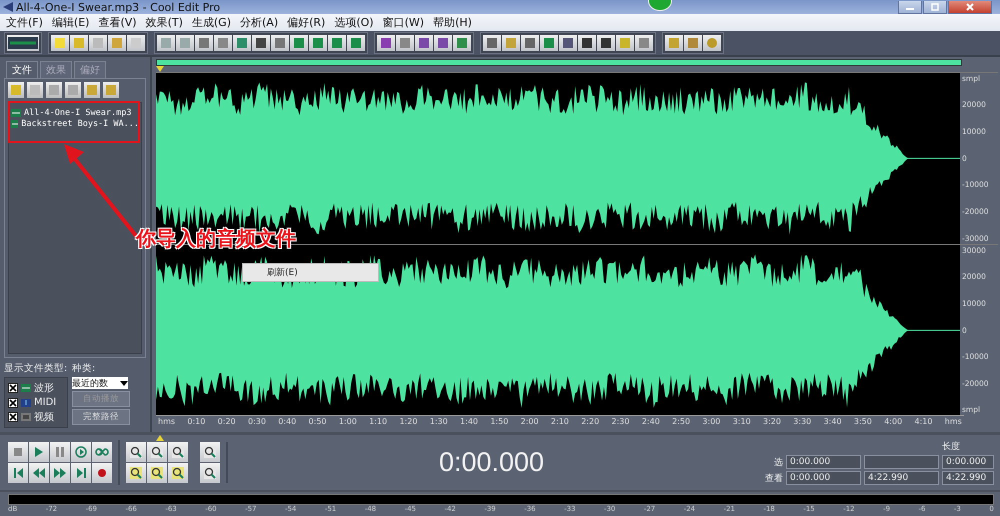 Image resolution: width=1000 pixels, height=516 pixels. What do you see at coordinates (356, 22) in the screenshot?
I see `menu-item: 选项(O)` at bounding box center [356, 22].